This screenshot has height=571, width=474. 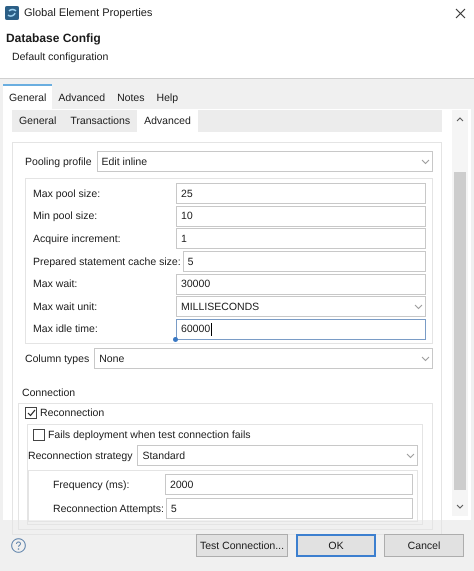 What do you see at coordinates (66, 329) in the screenshot?
I see `field-label: Max idle time:` at bounding box center [66, 329].